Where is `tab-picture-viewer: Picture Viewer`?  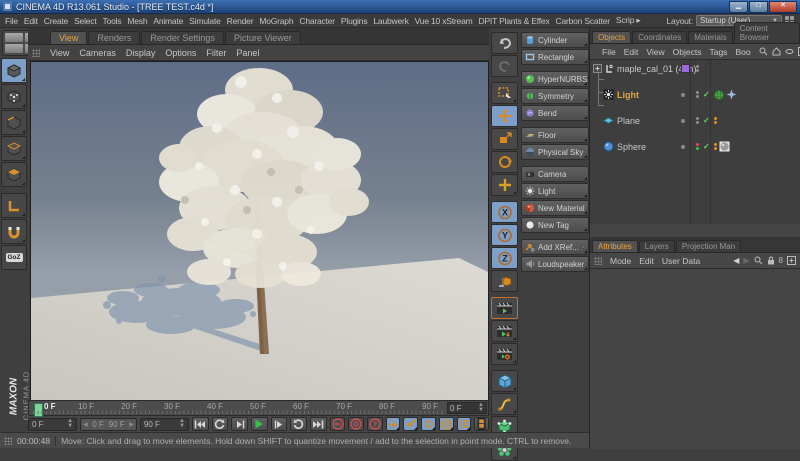 tab-picture-viewer: Picture Viewer is located at coordinates (262, 37).